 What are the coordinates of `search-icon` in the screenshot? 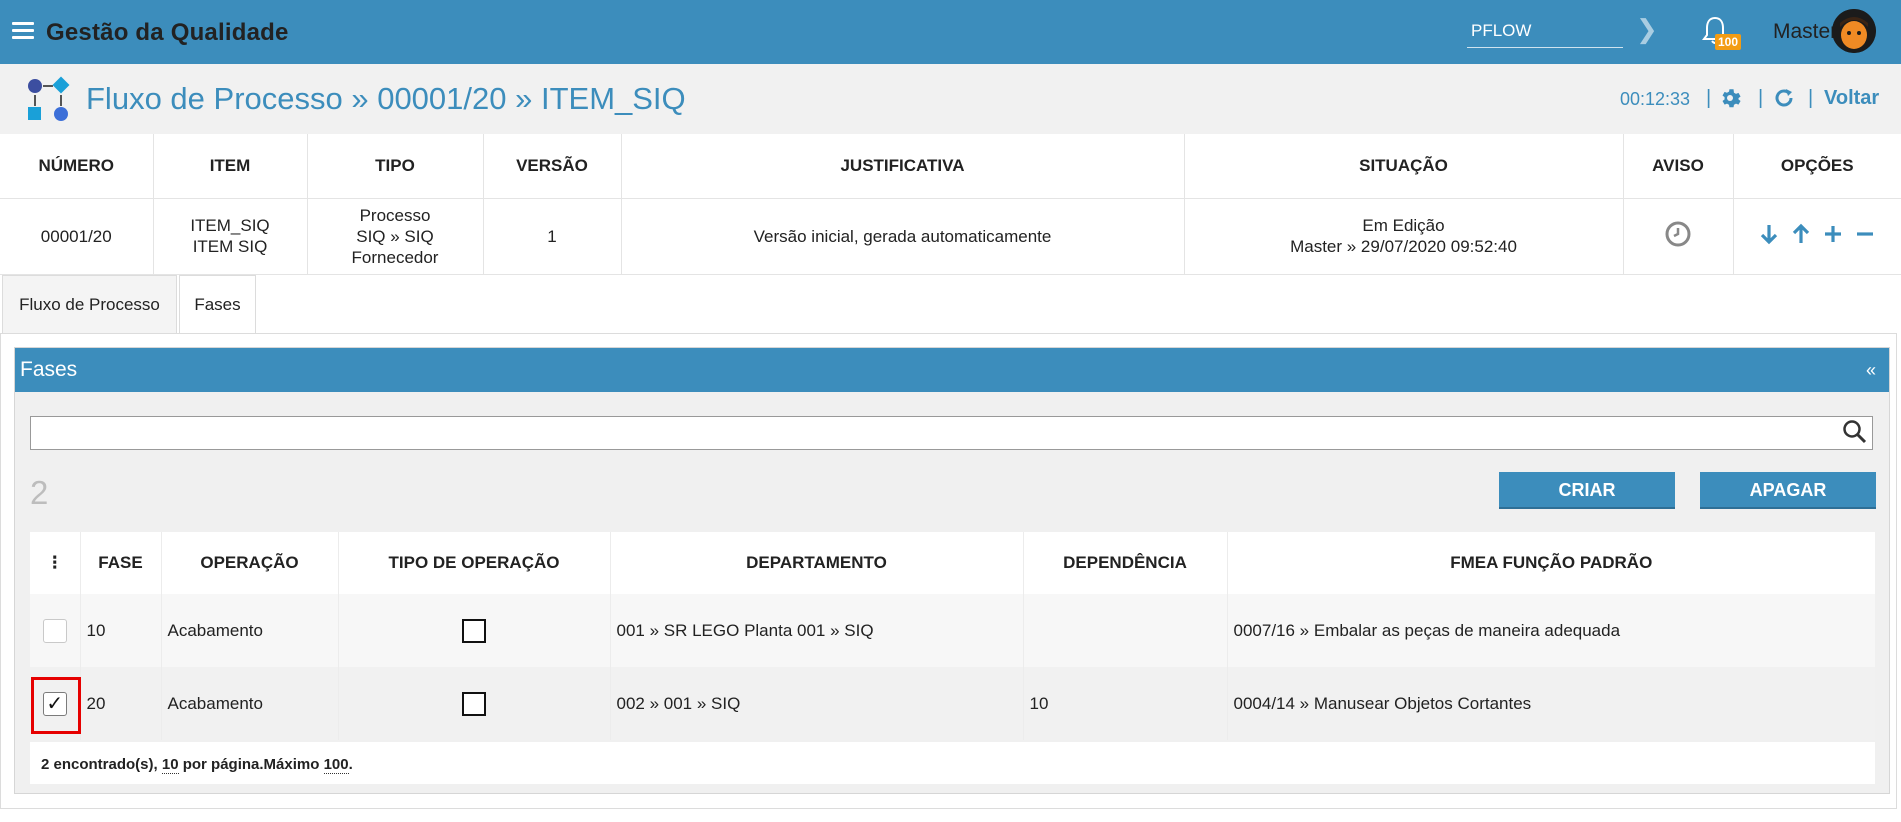 It's located at (1855, 432).